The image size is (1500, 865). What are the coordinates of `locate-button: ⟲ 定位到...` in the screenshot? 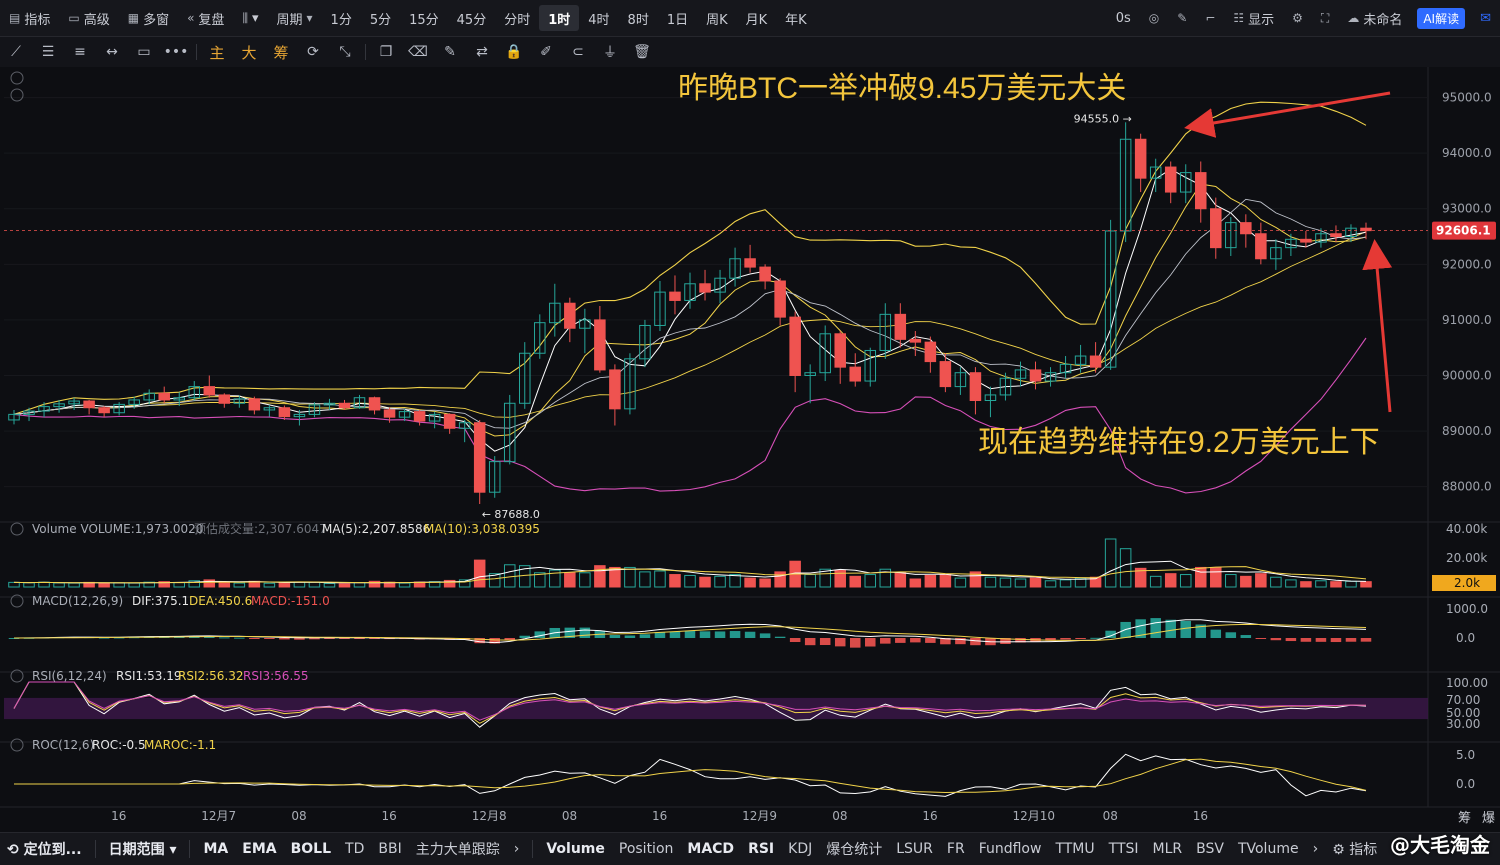 It's located at (44, 849).